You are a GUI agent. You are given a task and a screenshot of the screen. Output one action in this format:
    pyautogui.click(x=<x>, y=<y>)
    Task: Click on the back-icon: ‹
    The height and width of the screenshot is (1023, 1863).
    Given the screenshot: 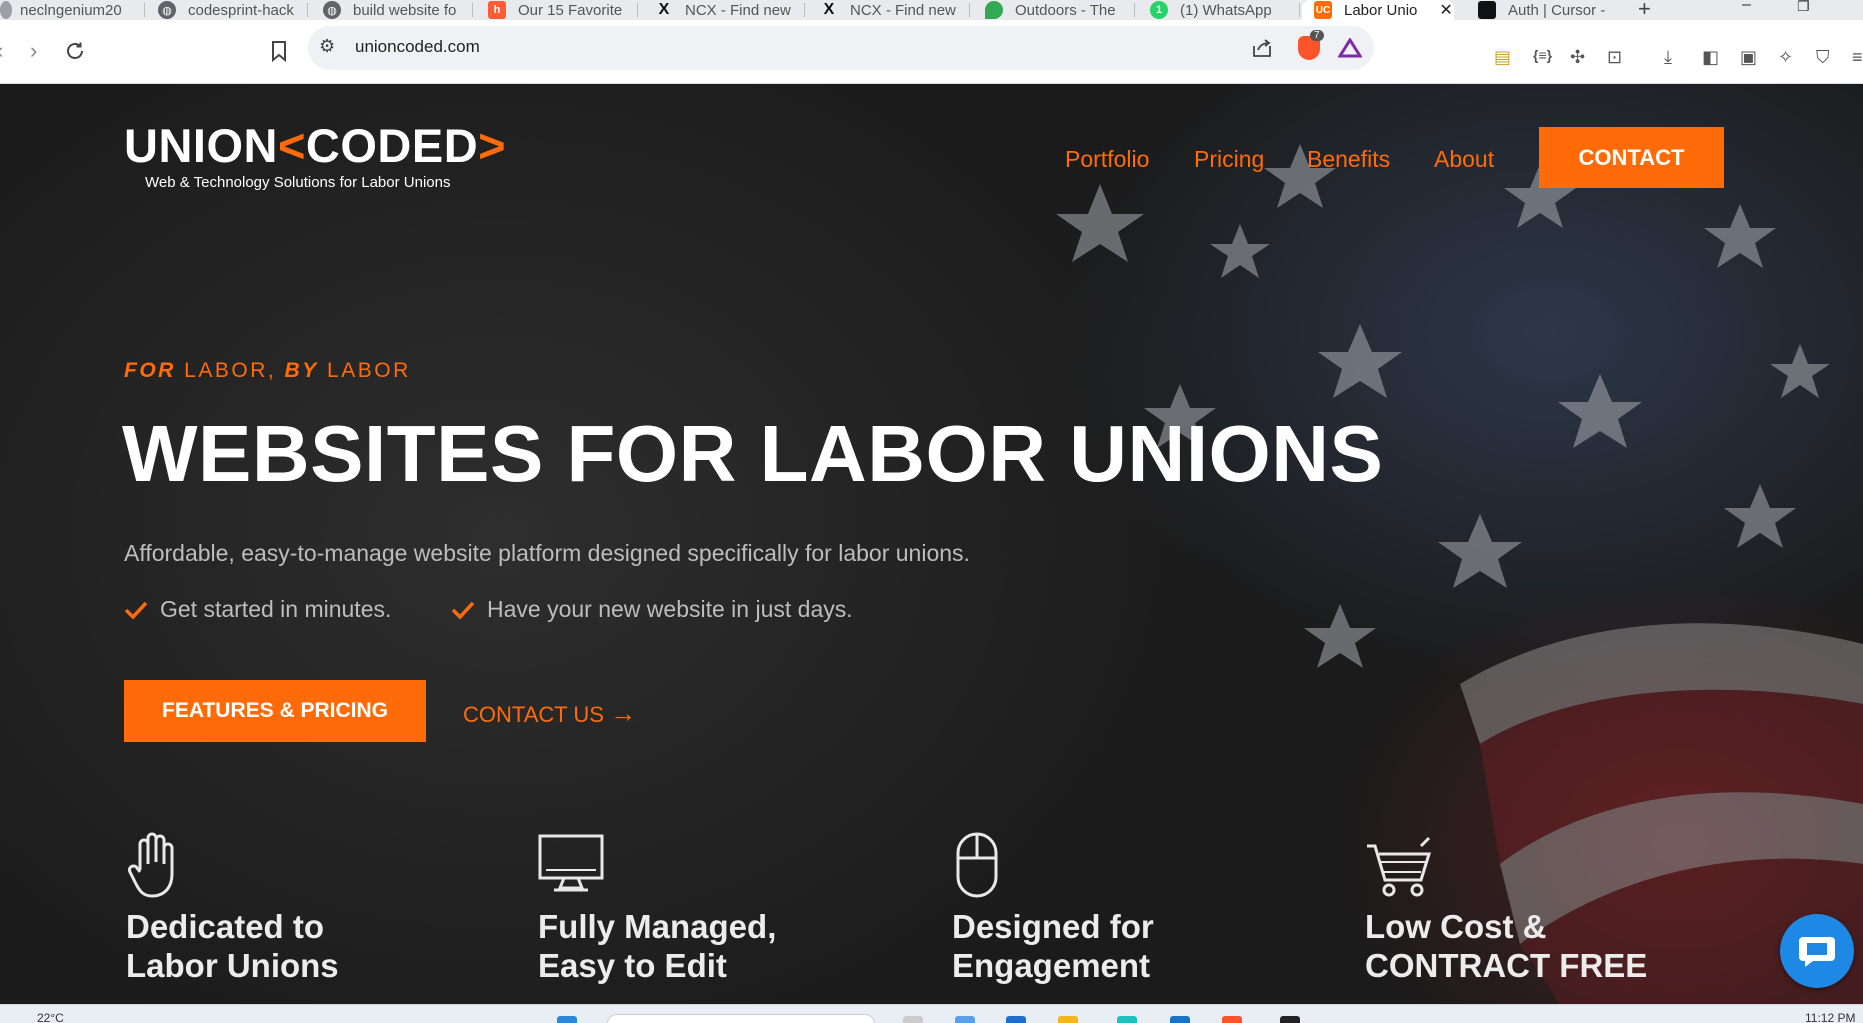 What is the action you would take?
    pyautogui.click(x=1, y=51)
    